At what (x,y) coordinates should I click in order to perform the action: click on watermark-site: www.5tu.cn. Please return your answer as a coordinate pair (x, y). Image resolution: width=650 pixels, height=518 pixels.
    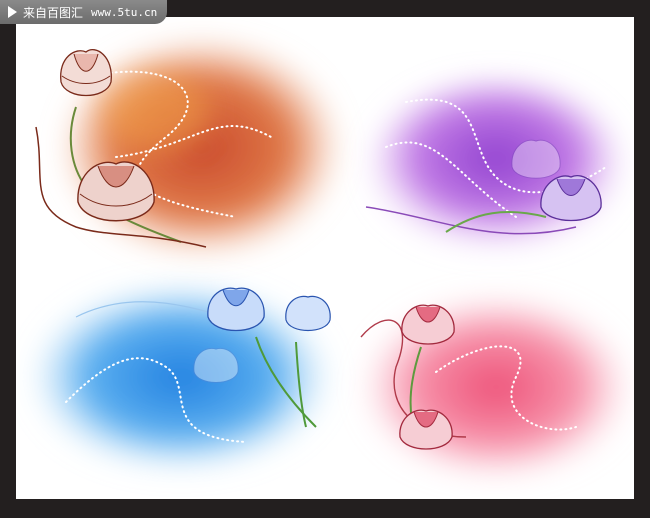
    Looking at the image, I should click on (124, 12).